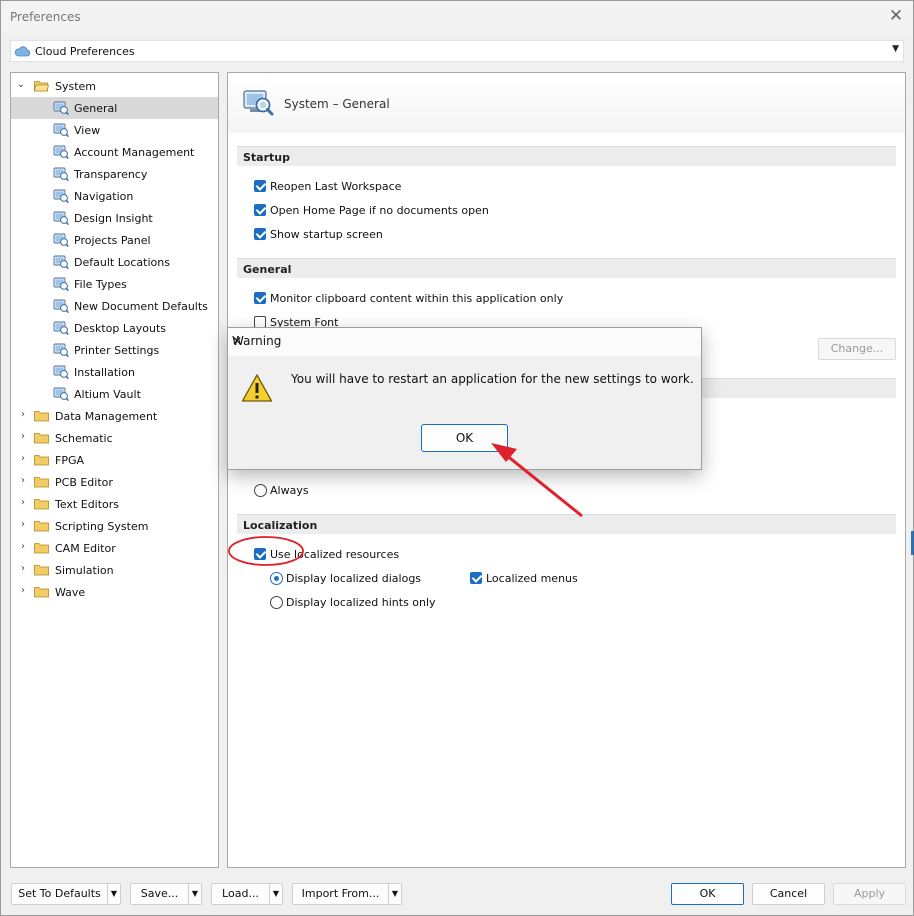  What do you see at coordinates (566, 103) in the screenshot?
I see `page-header: System – General` at bounding box center [566, 103].